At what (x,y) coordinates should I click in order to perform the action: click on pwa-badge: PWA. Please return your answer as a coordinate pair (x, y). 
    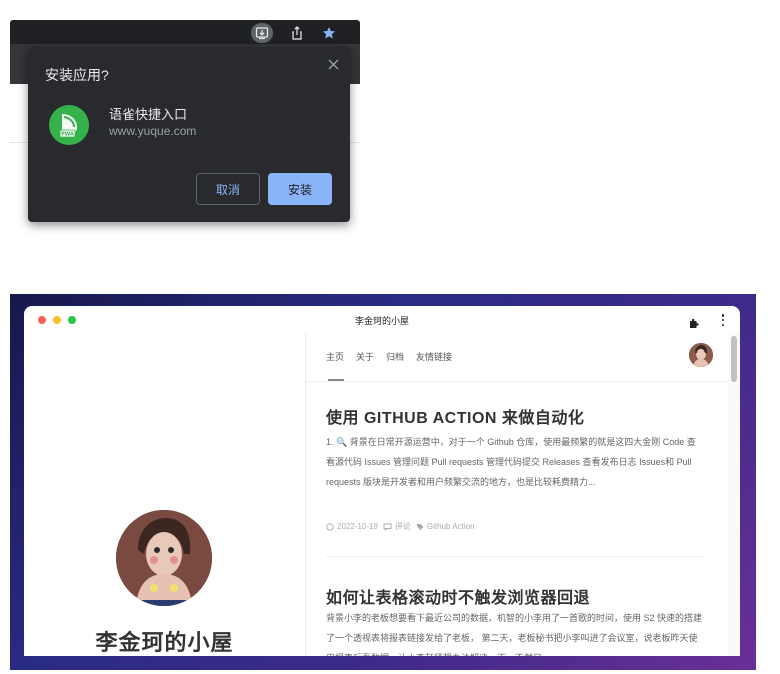
    Looking at the image, I should click on (67, 135).